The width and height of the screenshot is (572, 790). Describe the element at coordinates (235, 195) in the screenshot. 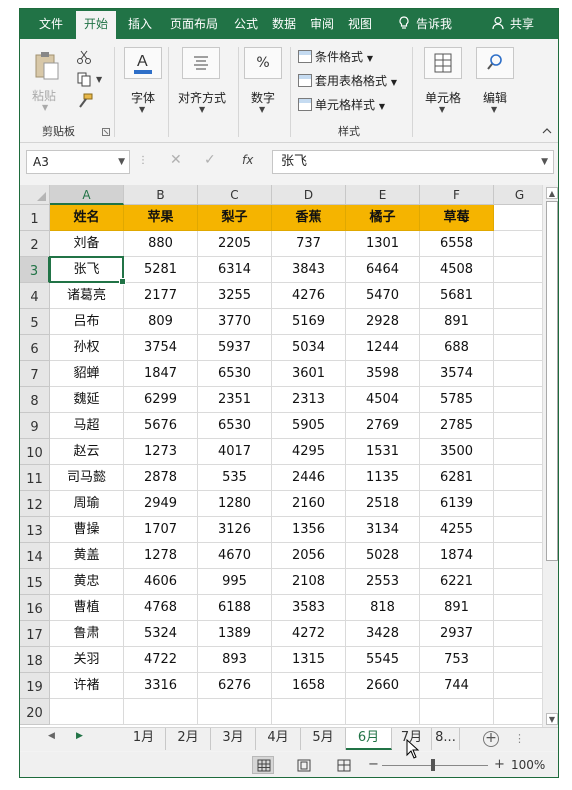

I see `column-header-c: C` at that location.